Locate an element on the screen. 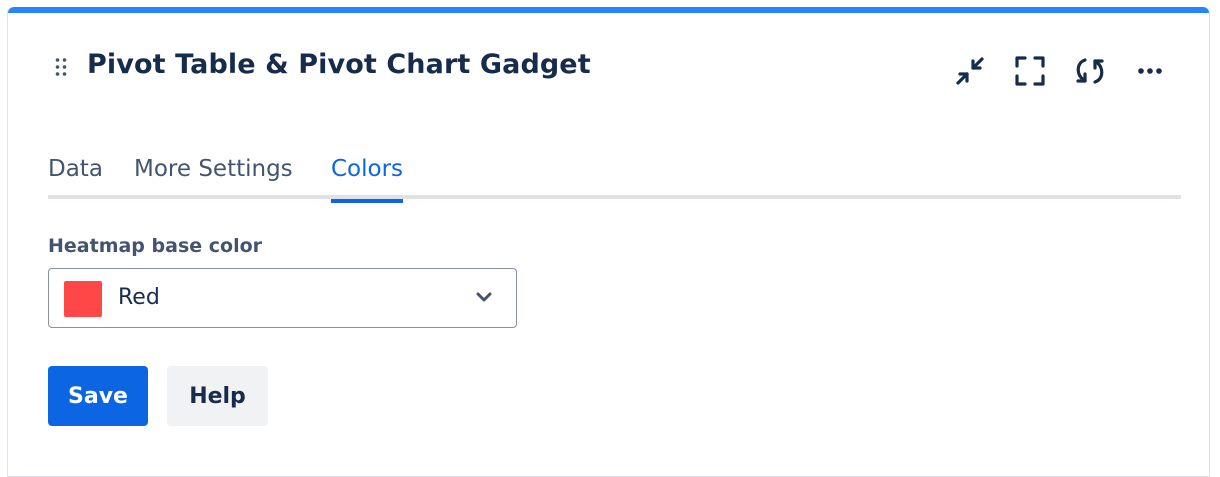 Image resolution: width=1220 pixels, height=477 pixels. settings-tabs: Data More Settings Colors is located at coordinates (614, 177).